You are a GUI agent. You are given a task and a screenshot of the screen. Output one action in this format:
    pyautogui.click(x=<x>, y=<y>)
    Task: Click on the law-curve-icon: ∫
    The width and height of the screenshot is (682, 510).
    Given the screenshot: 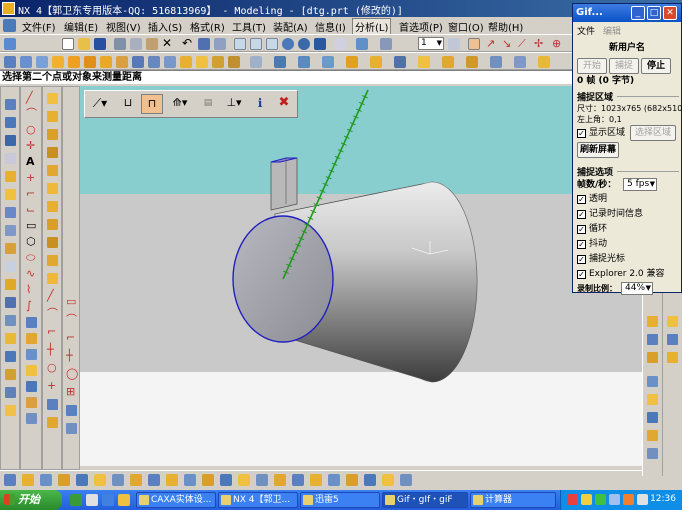 What is the action you would take?
    pyautogui.click(x=31, y=306)
    